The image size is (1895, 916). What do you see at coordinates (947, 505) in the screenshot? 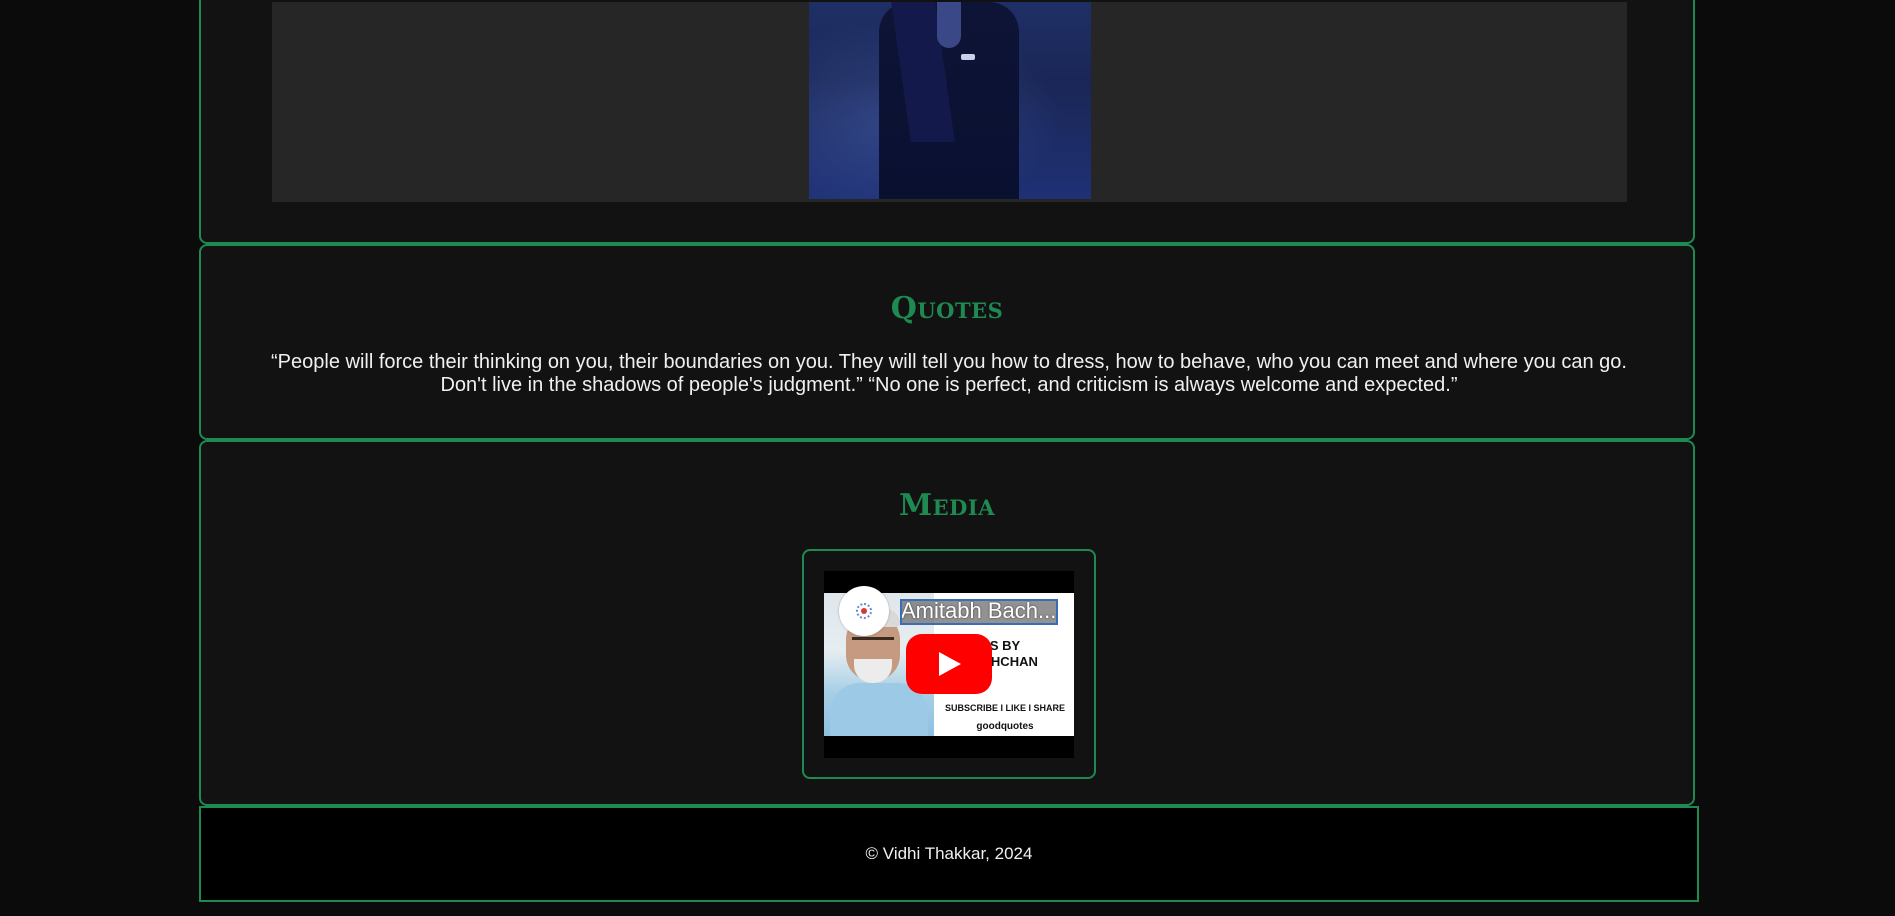
I see `media-heading: Media` at bounding box center [947, 505].